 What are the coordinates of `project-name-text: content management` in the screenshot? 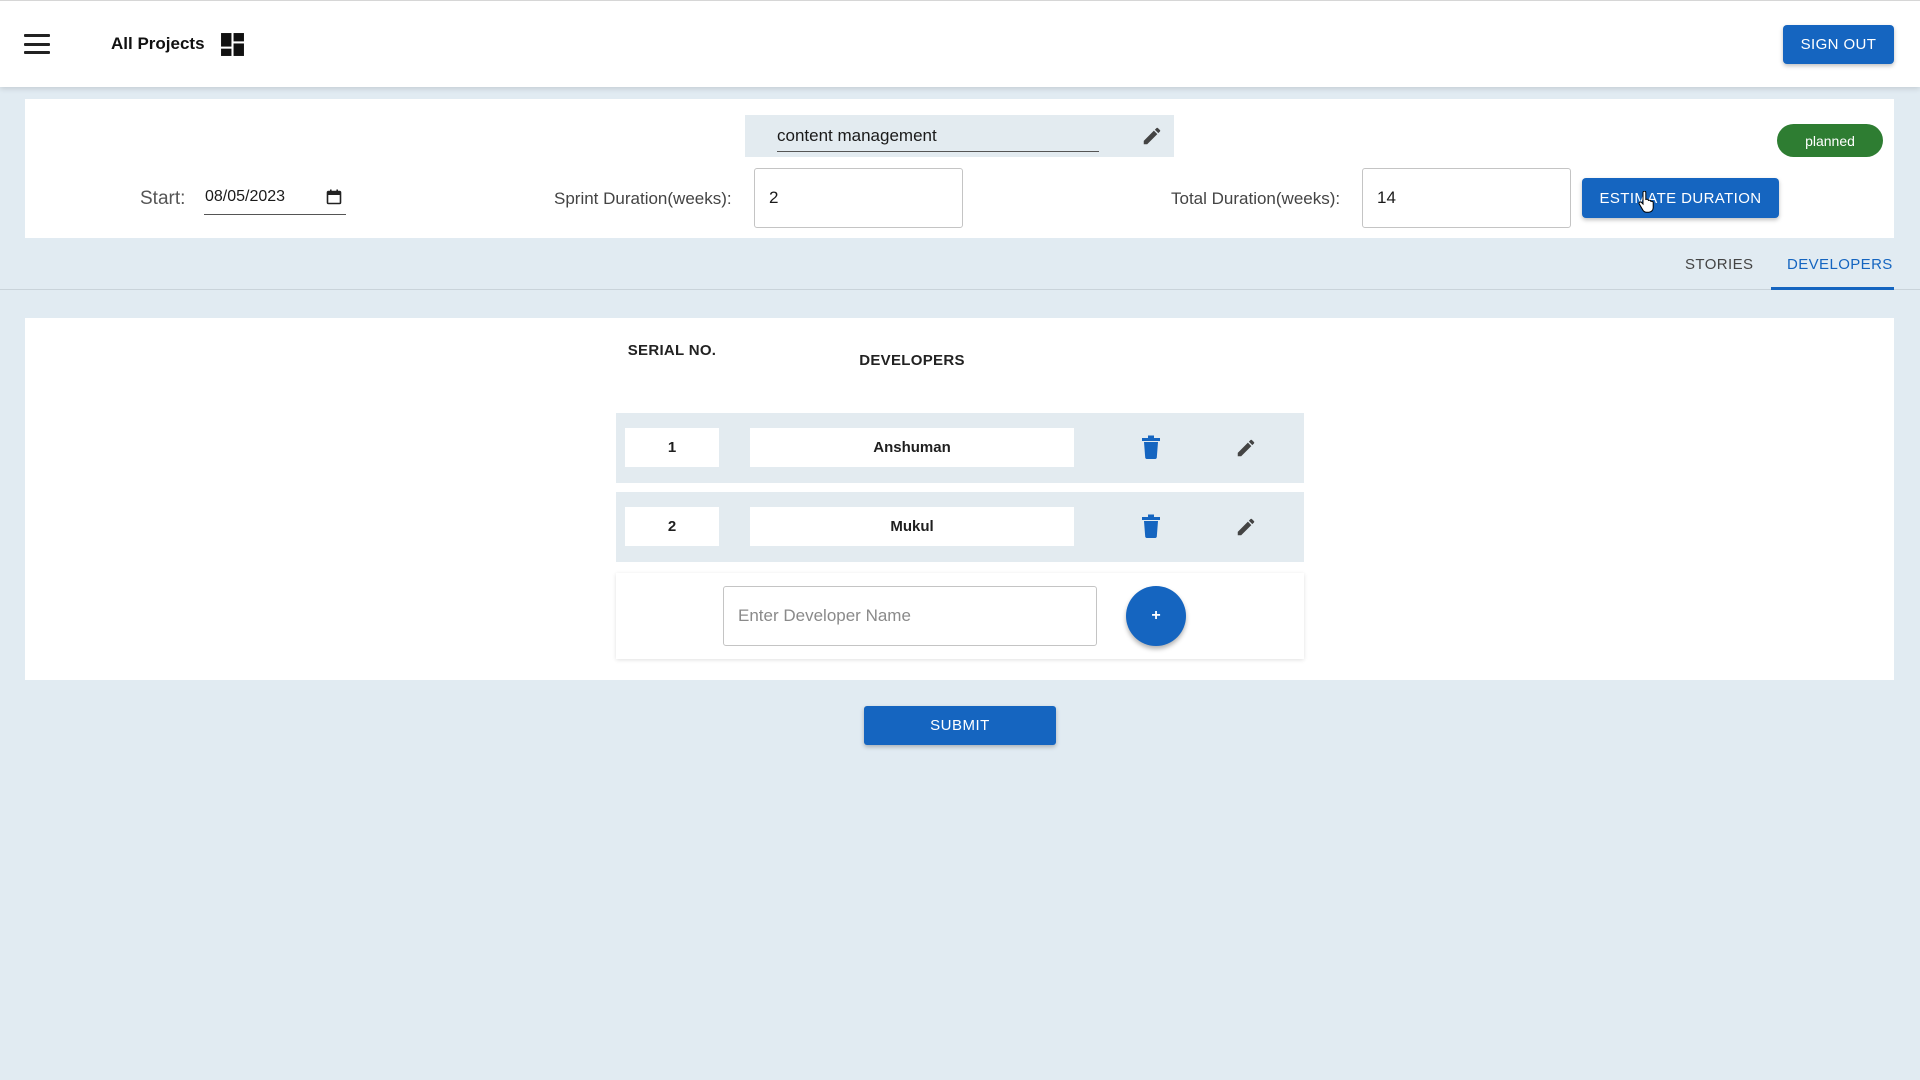 It's located at (857, 135).